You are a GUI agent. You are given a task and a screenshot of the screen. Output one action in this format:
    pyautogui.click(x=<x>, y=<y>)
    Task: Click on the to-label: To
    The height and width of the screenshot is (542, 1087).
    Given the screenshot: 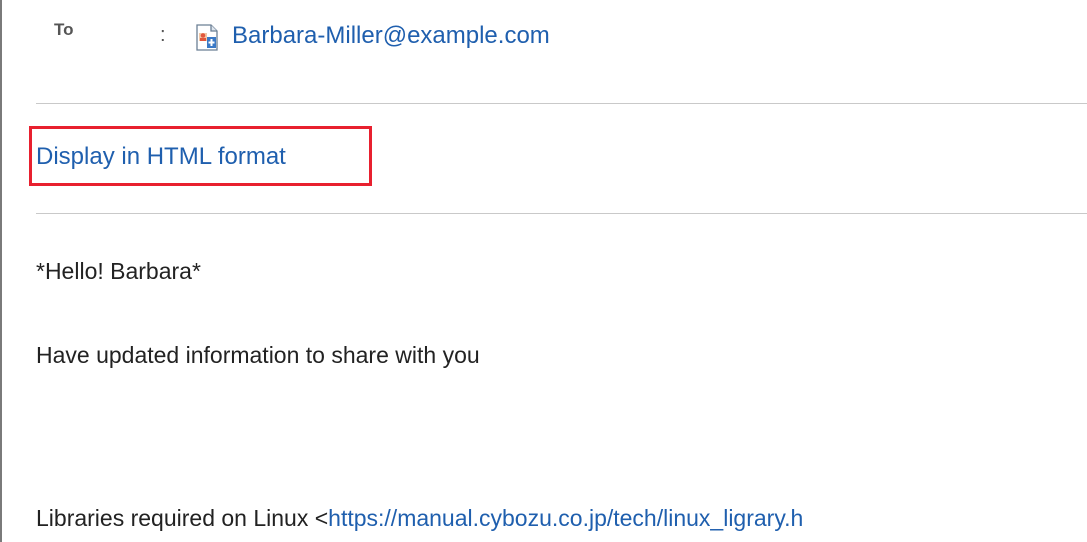 What is the action you would take?
    pyautogui.click(x=64, y=29)
    